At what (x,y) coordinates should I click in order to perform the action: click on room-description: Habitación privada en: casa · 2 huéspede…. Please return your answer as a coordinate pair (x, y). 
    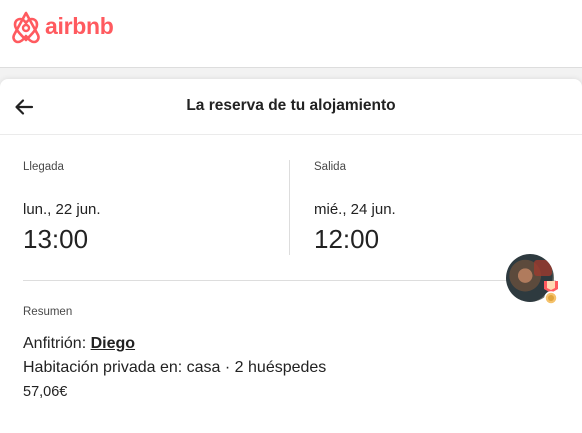
    Looking at the image, I should click on (175, 367).